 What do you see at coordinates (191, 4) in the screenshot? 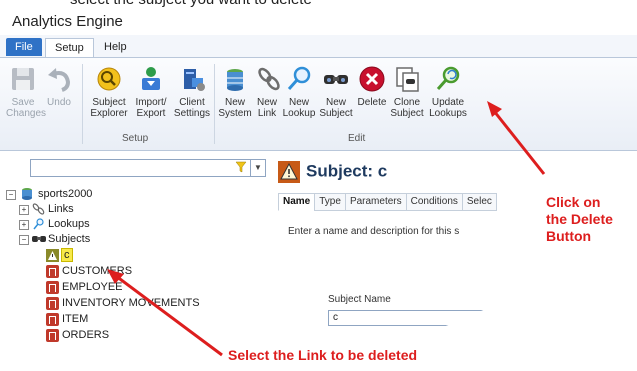
I see `cut-off-instruction-text: select the subject you want to delete` at bounding box center [191, 4].